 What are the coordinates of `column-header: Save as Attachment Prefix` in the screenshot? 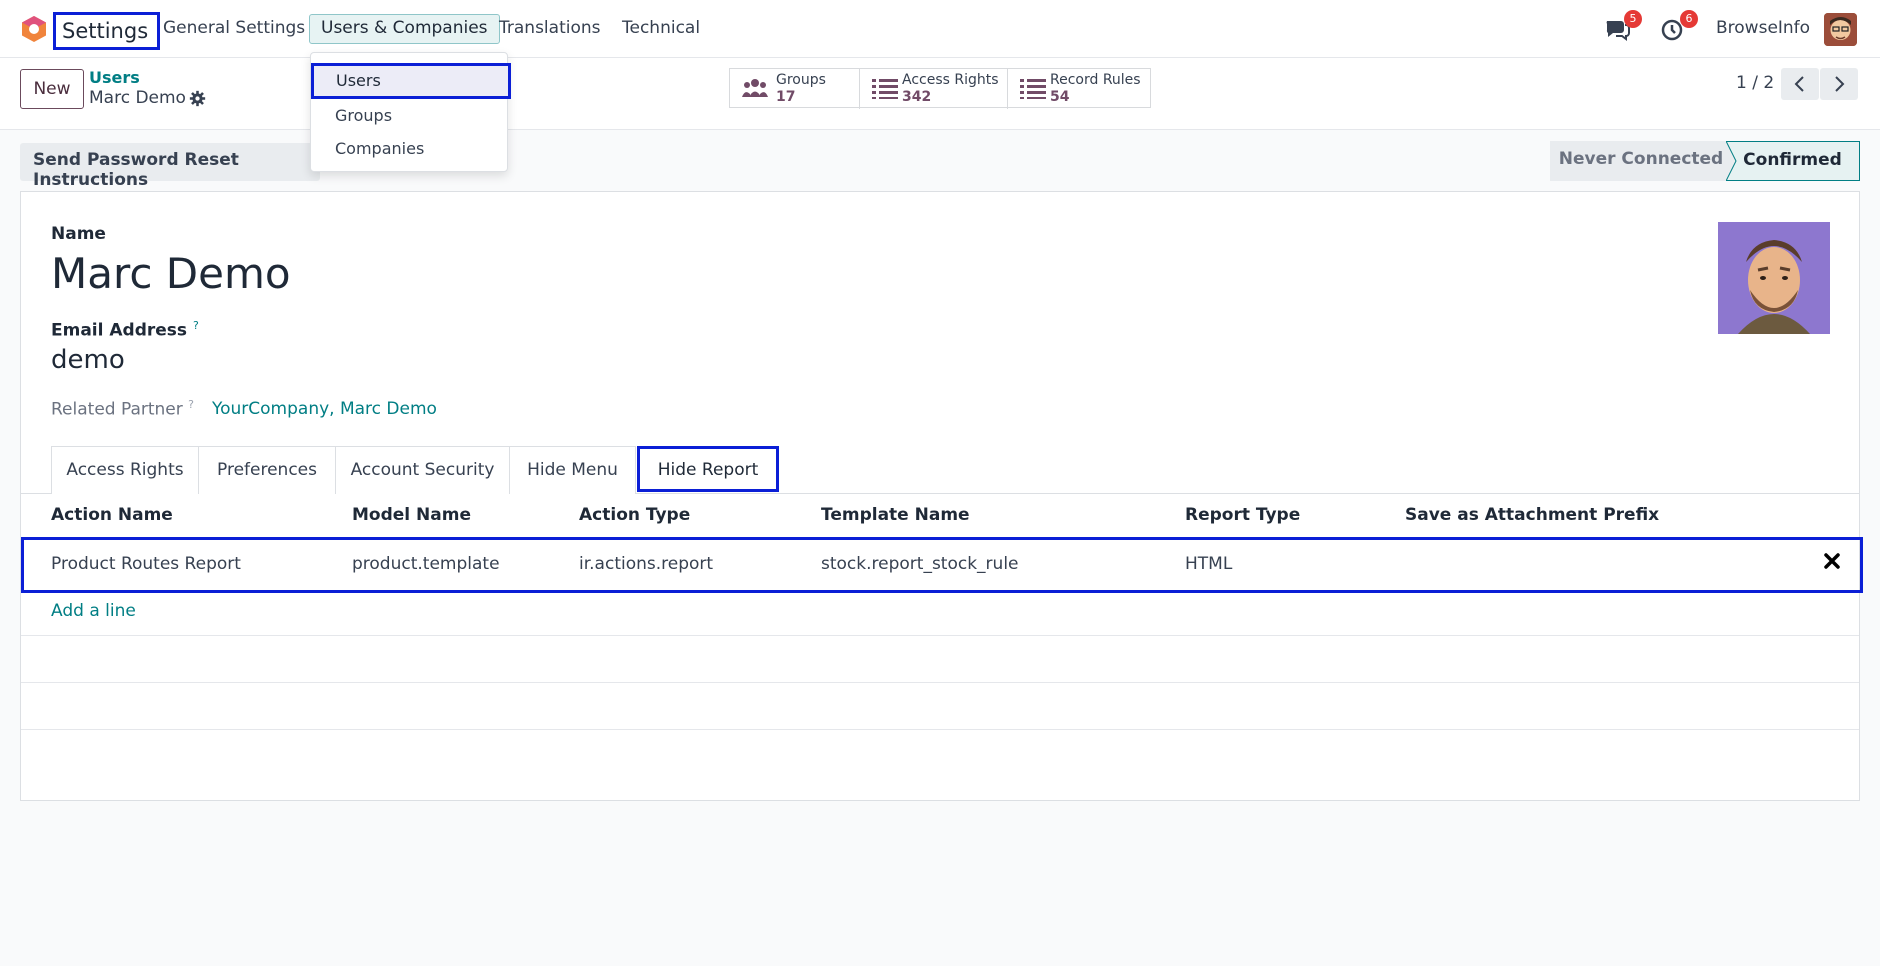 It's located at (1532, 515).